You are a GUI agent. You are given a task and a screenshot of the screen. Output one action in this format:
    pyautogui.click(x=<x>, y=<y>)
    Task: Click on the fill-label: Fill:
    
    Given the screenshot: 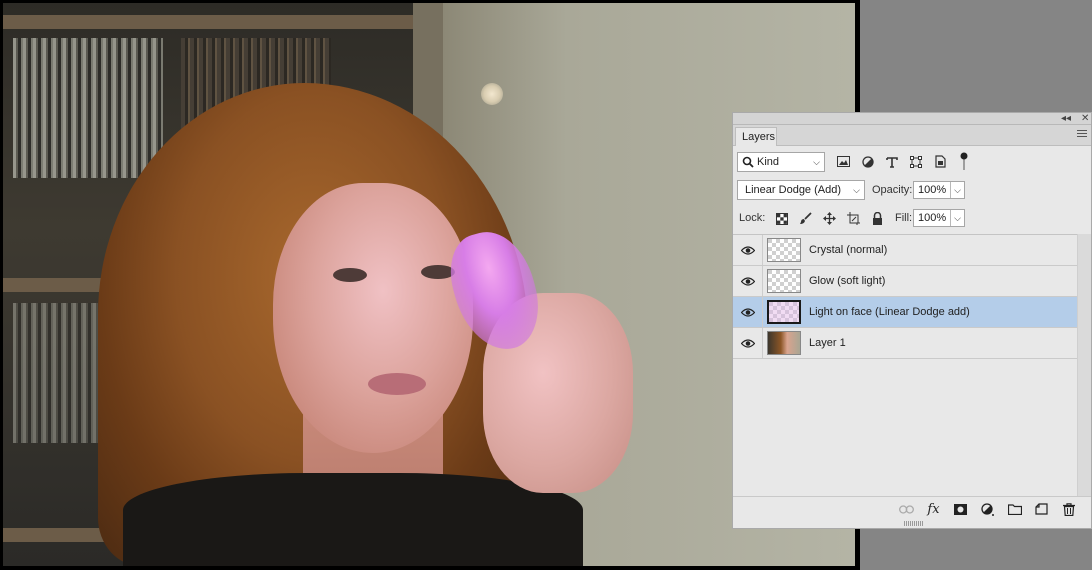 What is the action you would take?
    pyautogui.click(x=904, y=218)
    